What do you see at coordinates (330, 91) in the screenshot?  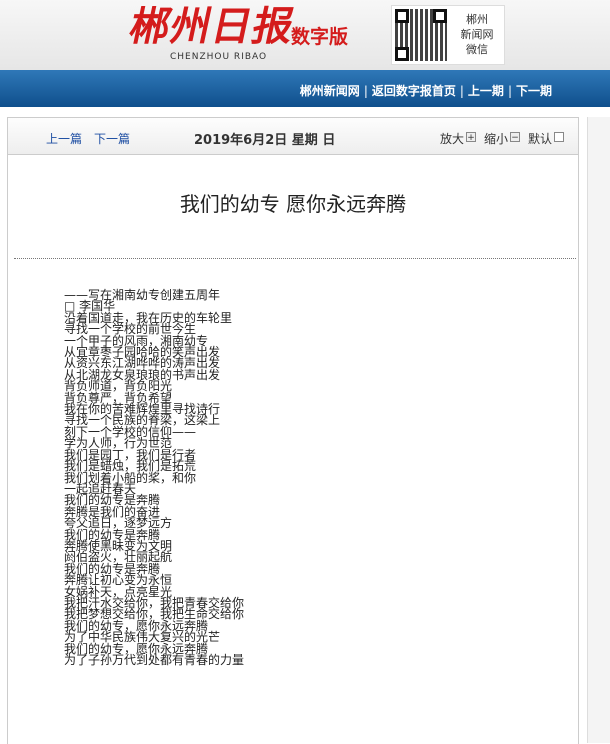 I see `nav-link-news-site: 郴州新闻网` at bounding box center [330, 91].